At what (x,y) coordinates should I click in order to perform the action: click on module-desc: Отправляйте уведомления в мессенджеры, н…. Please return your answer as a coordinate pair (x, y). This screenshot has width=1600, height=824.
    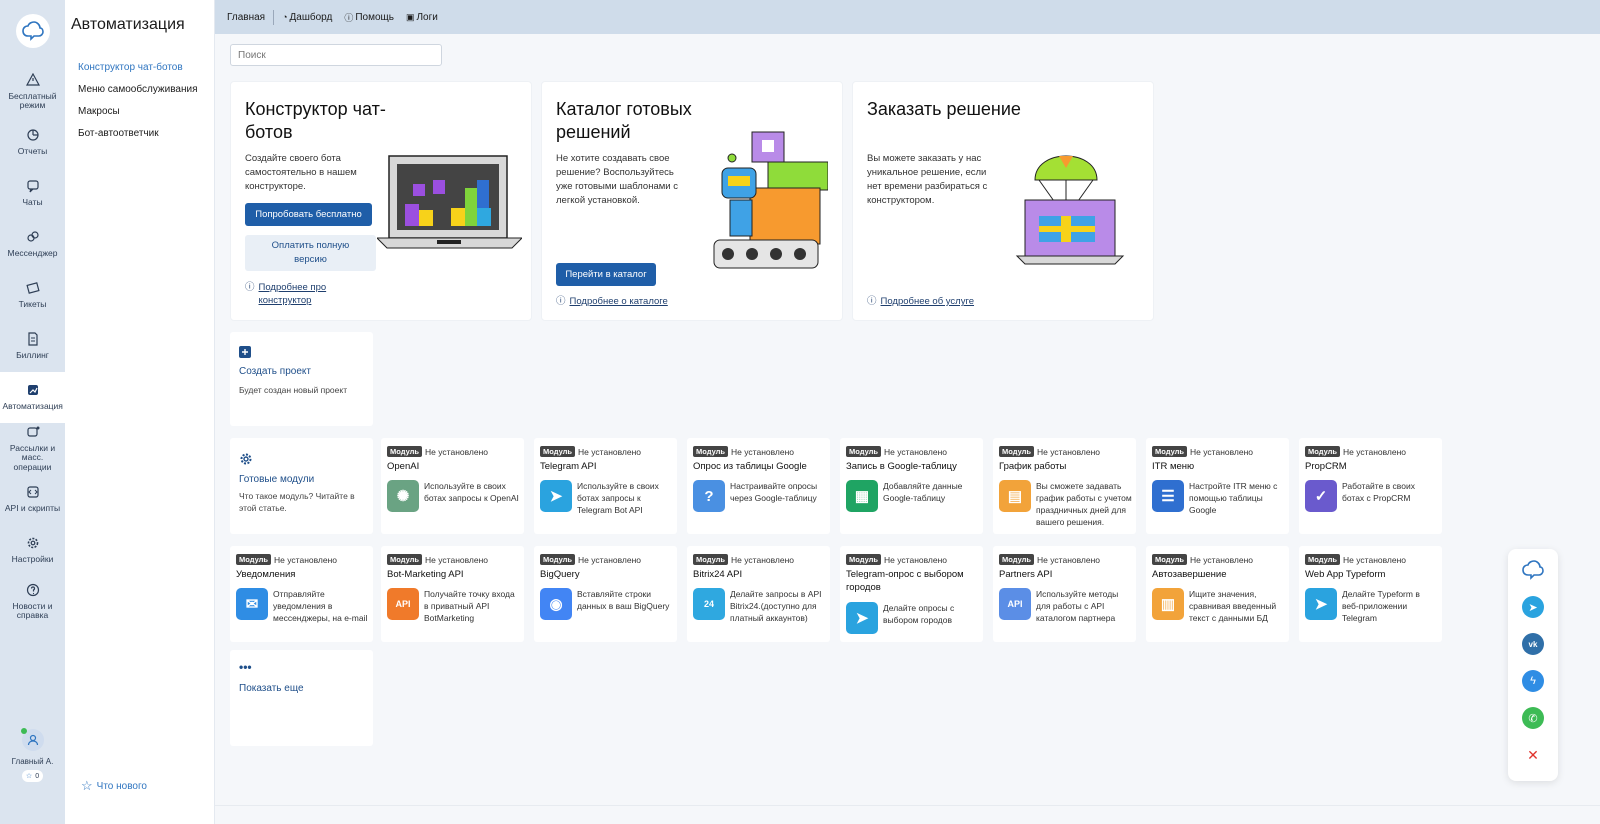
    Looking at the image, I should click on (320, 606).